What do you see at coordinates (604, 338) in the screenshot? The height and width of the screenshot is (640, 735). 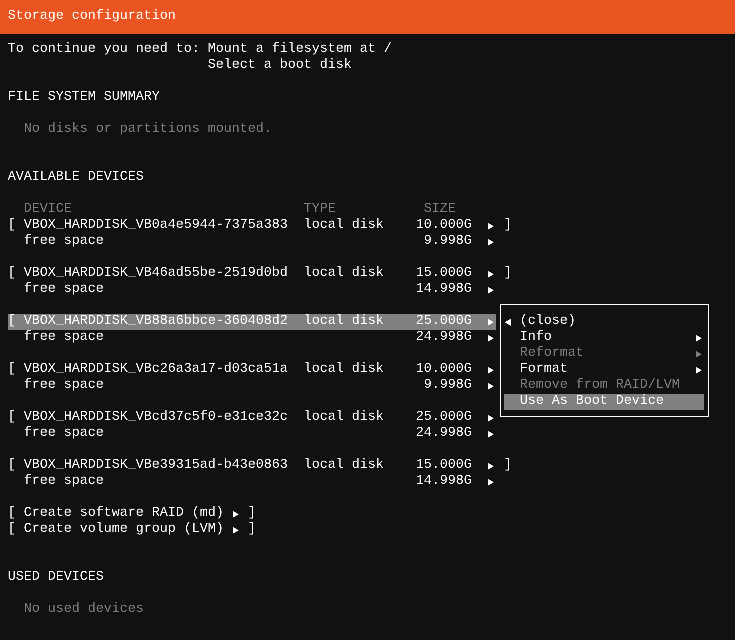 I see `menu-item: Info` at bounding box center [604, 338].